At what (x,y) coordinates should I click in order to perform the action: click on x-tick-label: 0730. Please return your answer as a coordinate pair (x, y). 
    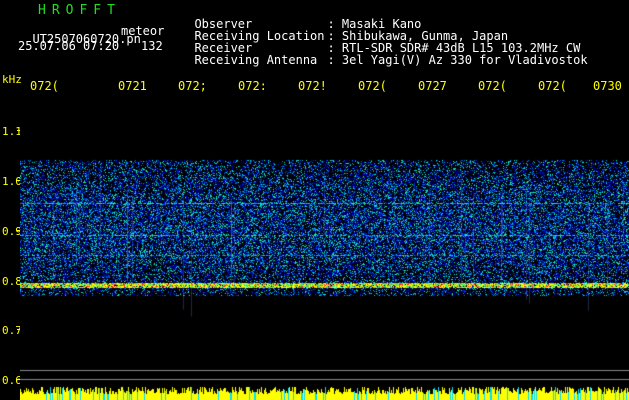
    Looking at the image, I should click on (607, 86).